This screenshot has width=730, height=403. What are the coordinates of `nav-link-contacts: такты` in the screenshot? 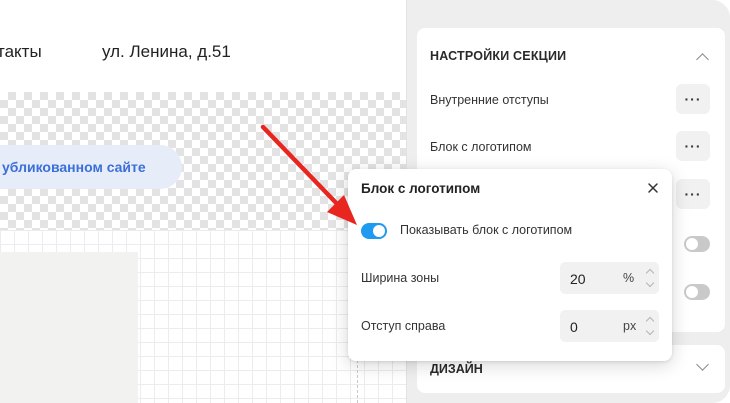 It's located at (21, 52).